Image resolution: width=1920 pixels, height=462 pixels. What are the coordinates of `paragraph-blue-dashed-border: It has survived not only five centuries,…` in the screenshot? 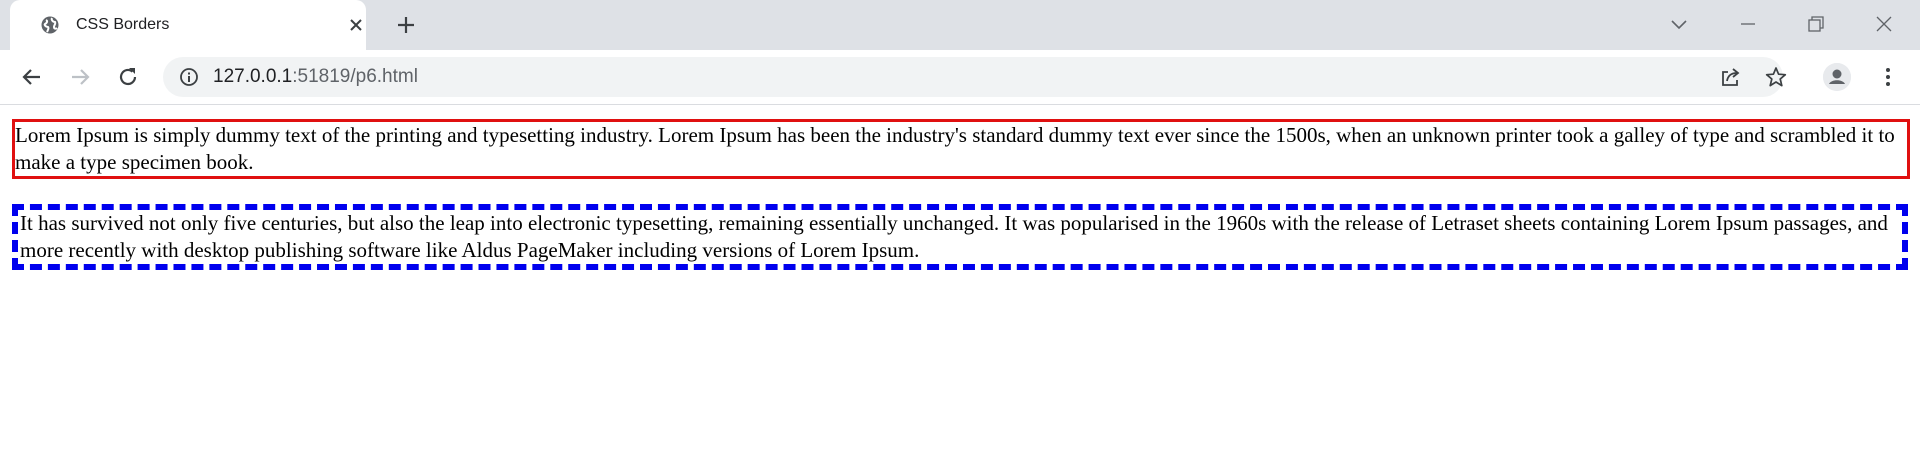 It's located at (960, 237).